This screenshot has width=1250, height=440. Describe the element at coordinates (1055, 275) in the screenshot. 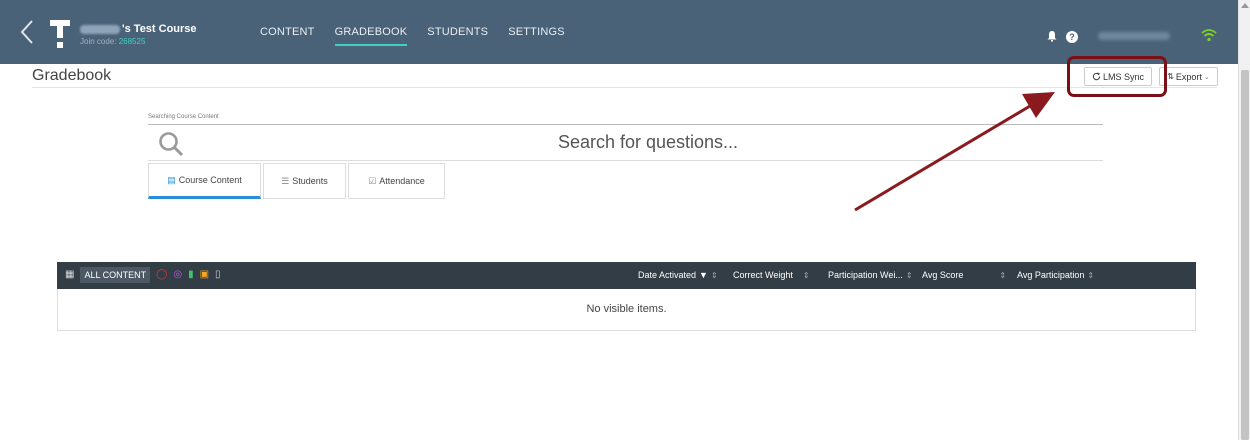

I see `column-avg-participation: Avg Participation ⇕` at that location.